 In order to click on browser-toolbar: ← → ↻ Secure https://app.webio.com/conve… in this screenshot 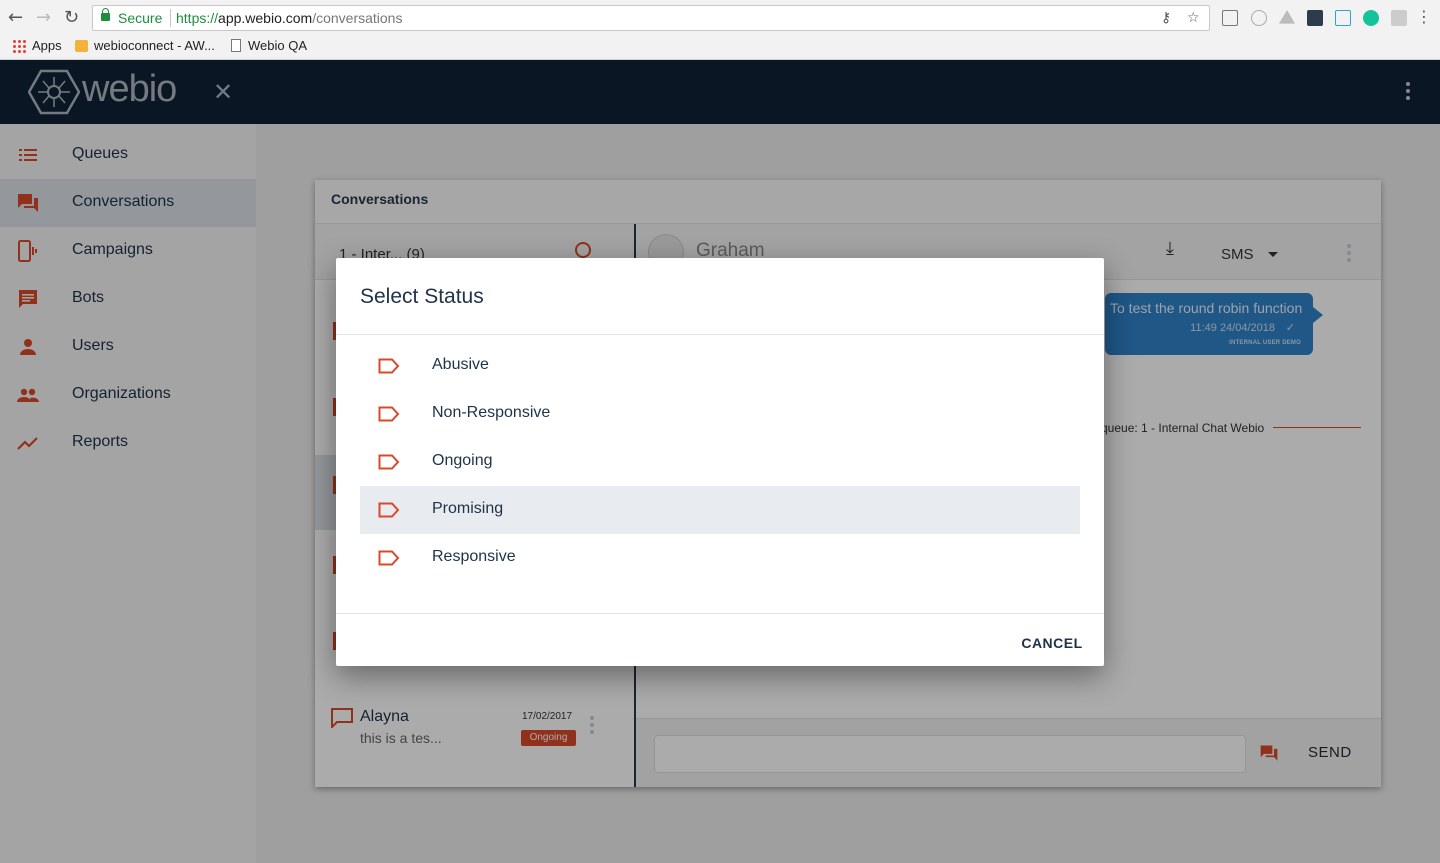, I will do `click(720, 18)`.